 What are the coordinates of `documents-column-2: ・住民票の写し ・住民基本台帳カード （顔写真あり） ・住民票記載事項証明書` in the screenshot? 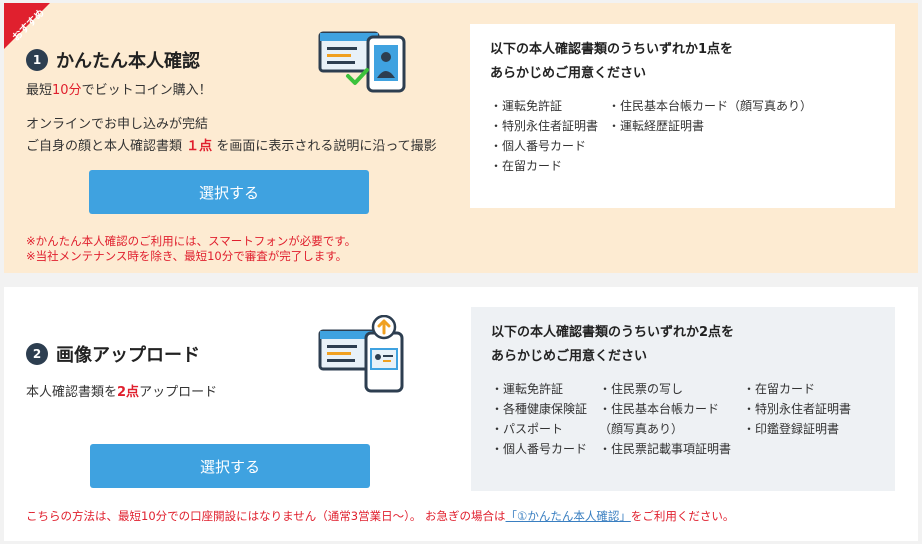 It's located at (671, 419).